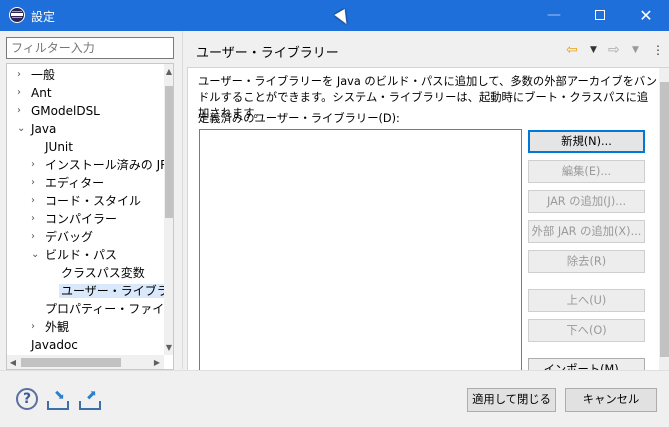 The height and width of the screenshot is (427, 669). What do you see at coordinates (586, 300) in the screenshot?
I see `move-up-button: 上へ(U)` at bounding box center [586, 300].